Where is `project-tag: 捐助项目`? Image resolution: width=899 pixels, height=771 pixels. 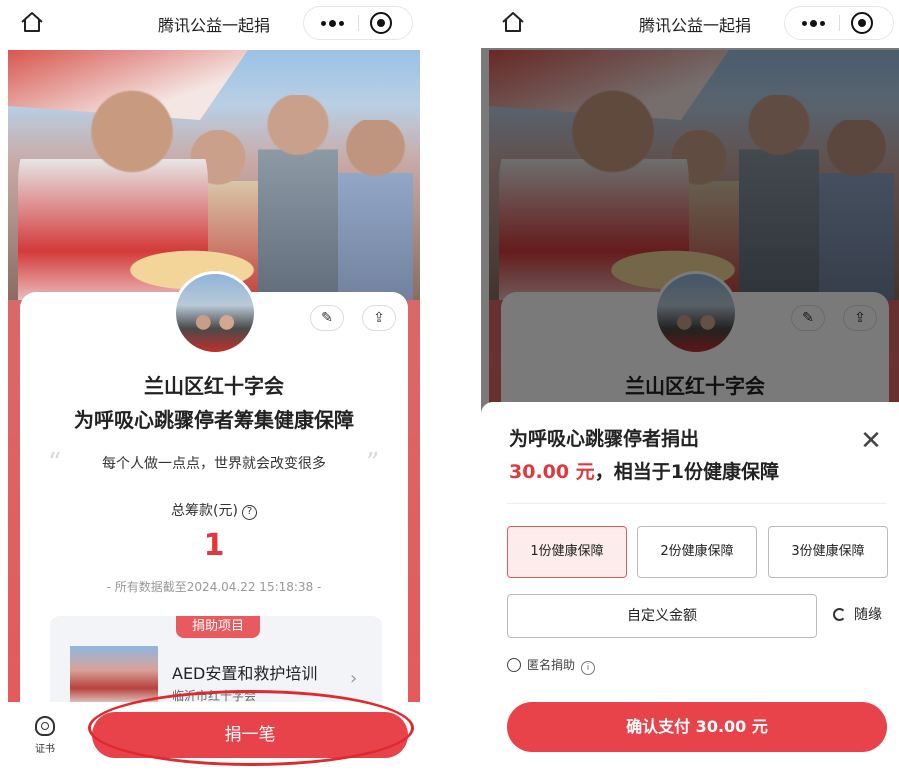
project-tag: 捐助项目 is located at coordinates (218, 627).